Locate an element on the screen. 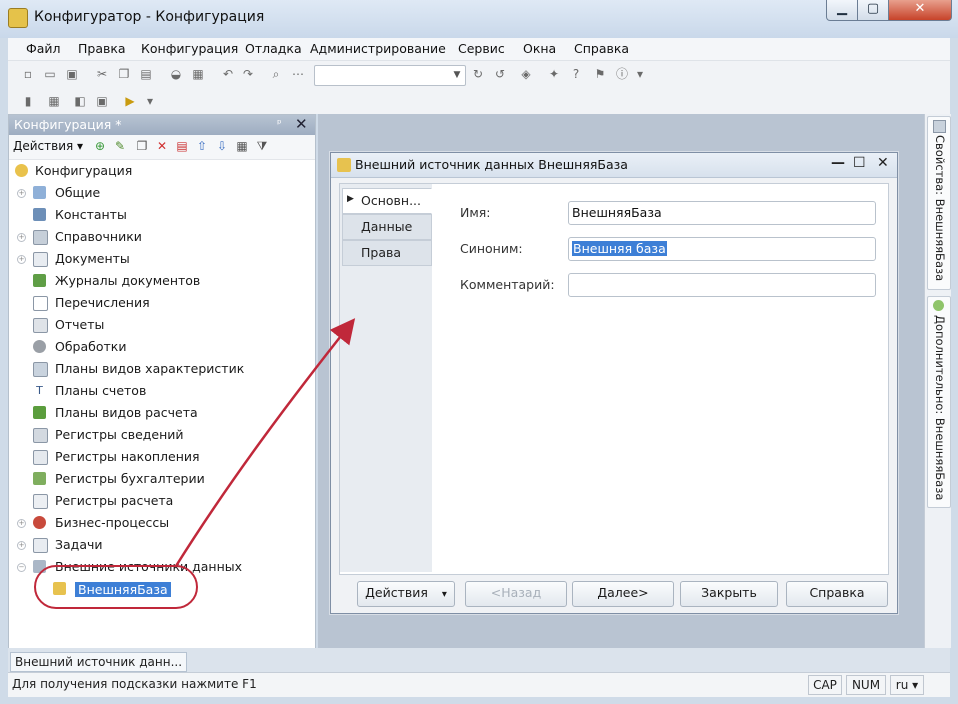  menu-configuration: Конфигурация is located at coordinates (189, 48).